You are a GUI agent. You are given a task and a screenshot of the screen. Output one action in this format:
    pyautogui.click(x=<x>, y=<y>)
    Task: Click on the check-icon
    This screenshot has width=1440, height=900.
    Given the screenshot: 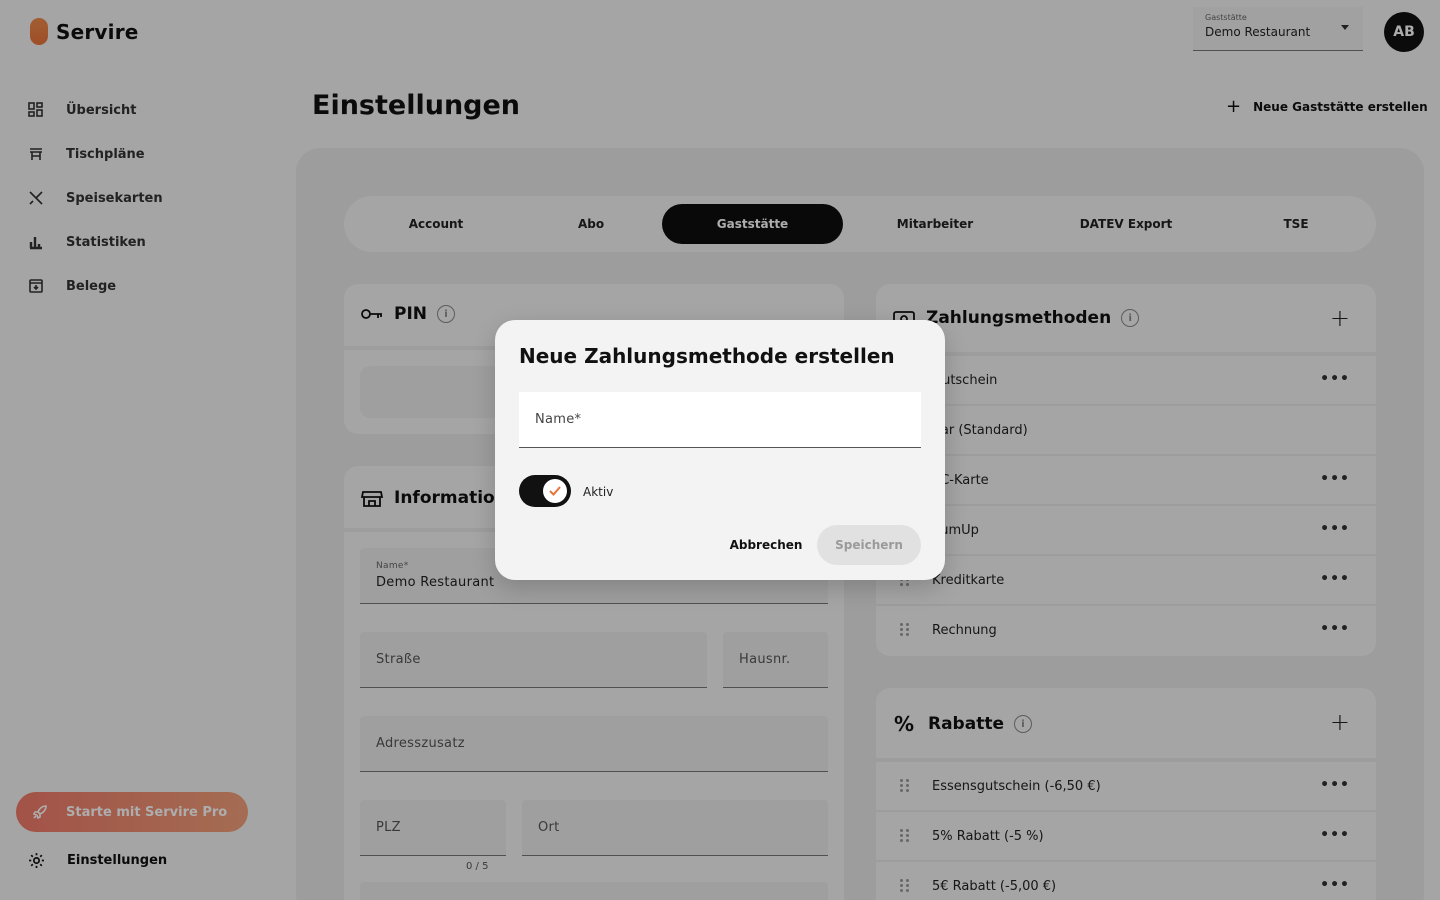 What is the action you would take?
    pyautogui.click(x=555, y=491)
    